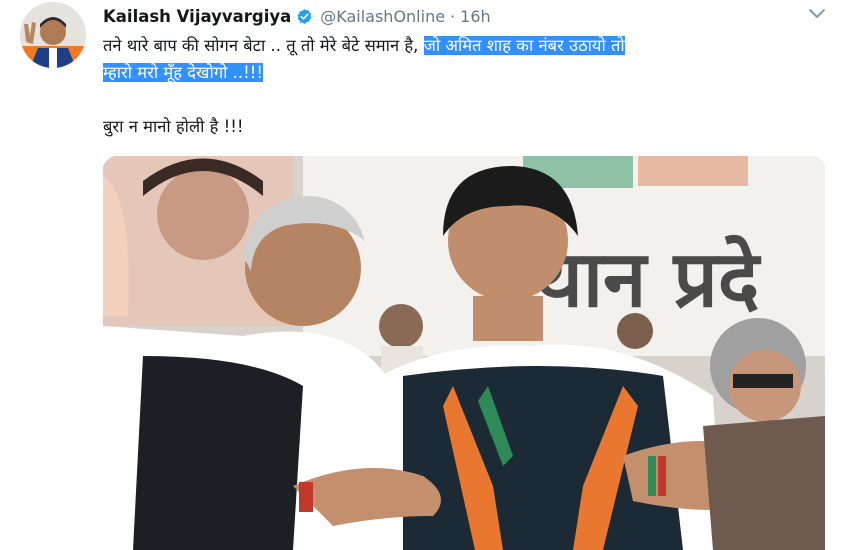  Describe the element at coordinates (817, 13) in the screenshot. I see `chevron-down-icon` at that location.